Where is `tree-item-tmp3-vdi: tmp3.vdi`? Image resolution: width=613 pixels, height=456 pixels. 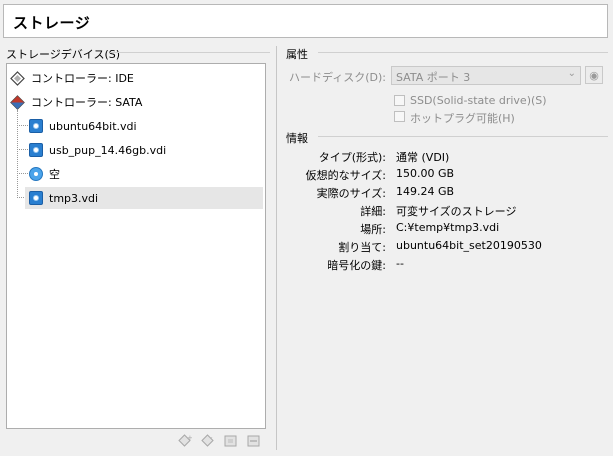 tree-item-tmp3-vdi: tmp3.vdi is located at coordinates (144, 198).